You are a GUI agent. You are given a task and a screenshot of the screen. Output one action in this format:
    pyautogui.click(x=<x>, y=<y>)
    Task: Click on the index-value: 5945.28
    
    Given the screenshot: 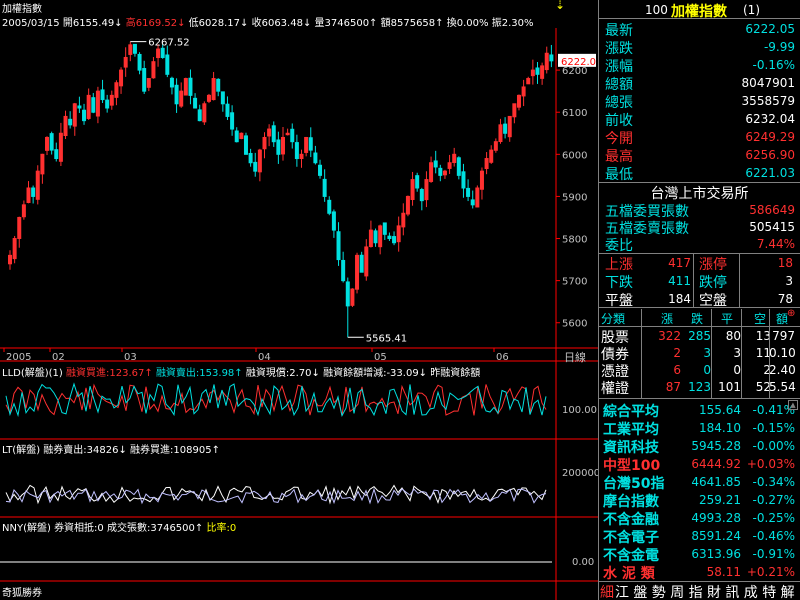 What is the action you would take?
    pyautogui.click(x=716, y=446)
    